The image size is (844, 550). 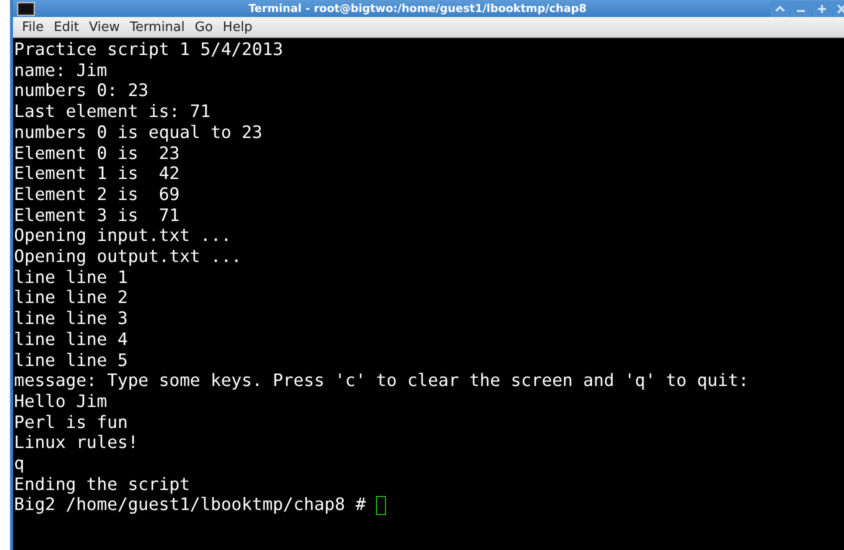 I want to click on terminal-line: Ending the script, so click(x=102, y=485).